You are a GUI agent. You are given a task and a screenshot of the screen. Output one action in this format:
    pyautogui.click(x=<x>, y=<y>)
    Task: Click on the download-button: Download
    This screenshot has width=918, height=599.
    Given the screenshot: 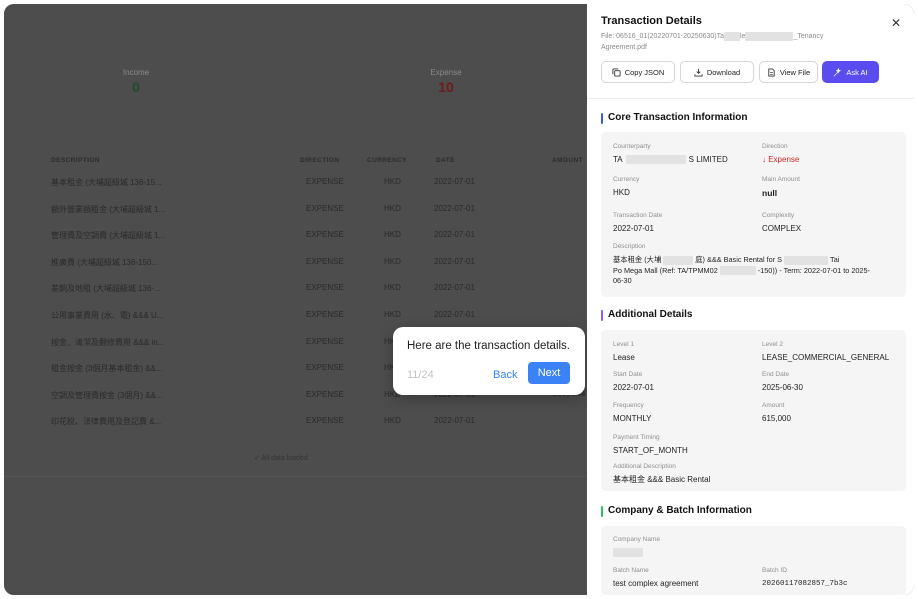 What is the action you would take?
    pyautogui.click(x=717, y=72)
    